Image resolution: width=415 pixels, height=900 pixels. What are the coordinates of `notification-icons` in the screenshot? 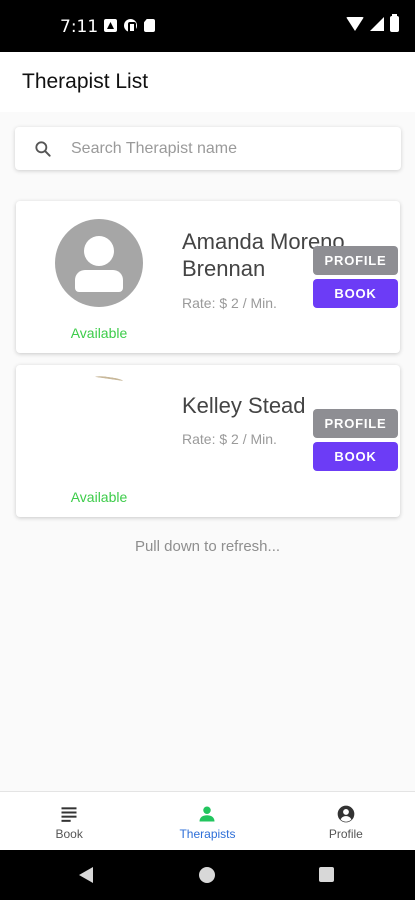 It's located at (129, 26).